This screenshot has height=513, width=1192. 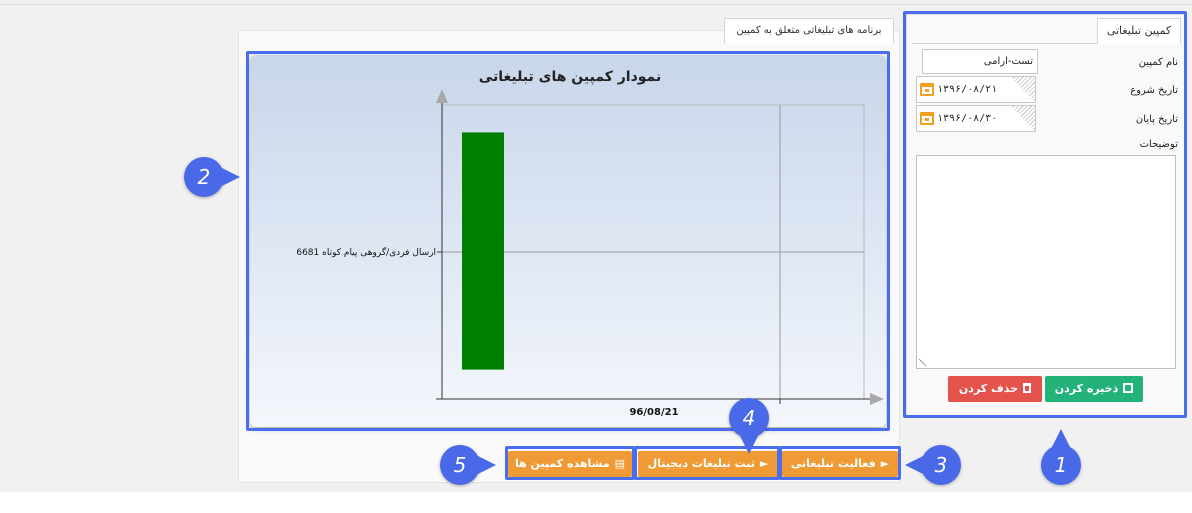 I want to click on tab-campaign: کمپین تبلیغاتی, so click(x=1139, y=31).